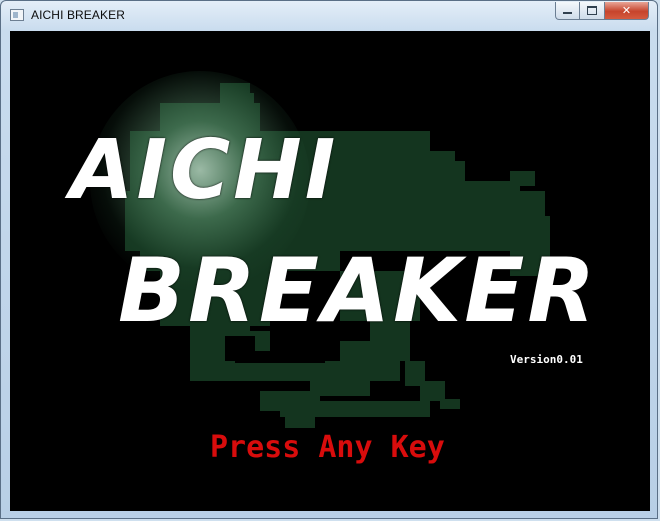 The image size is (660, 521). What do you see at coordinates (358, 290) in the screenshot?
I see `logo-title-line2: BREAKER` at bounding box center [358, 290].